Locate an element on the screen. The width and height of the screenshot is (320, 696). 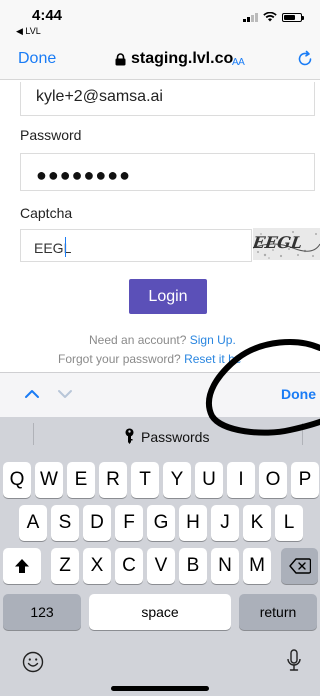
key-s: S is located at coordinates (65, 523).